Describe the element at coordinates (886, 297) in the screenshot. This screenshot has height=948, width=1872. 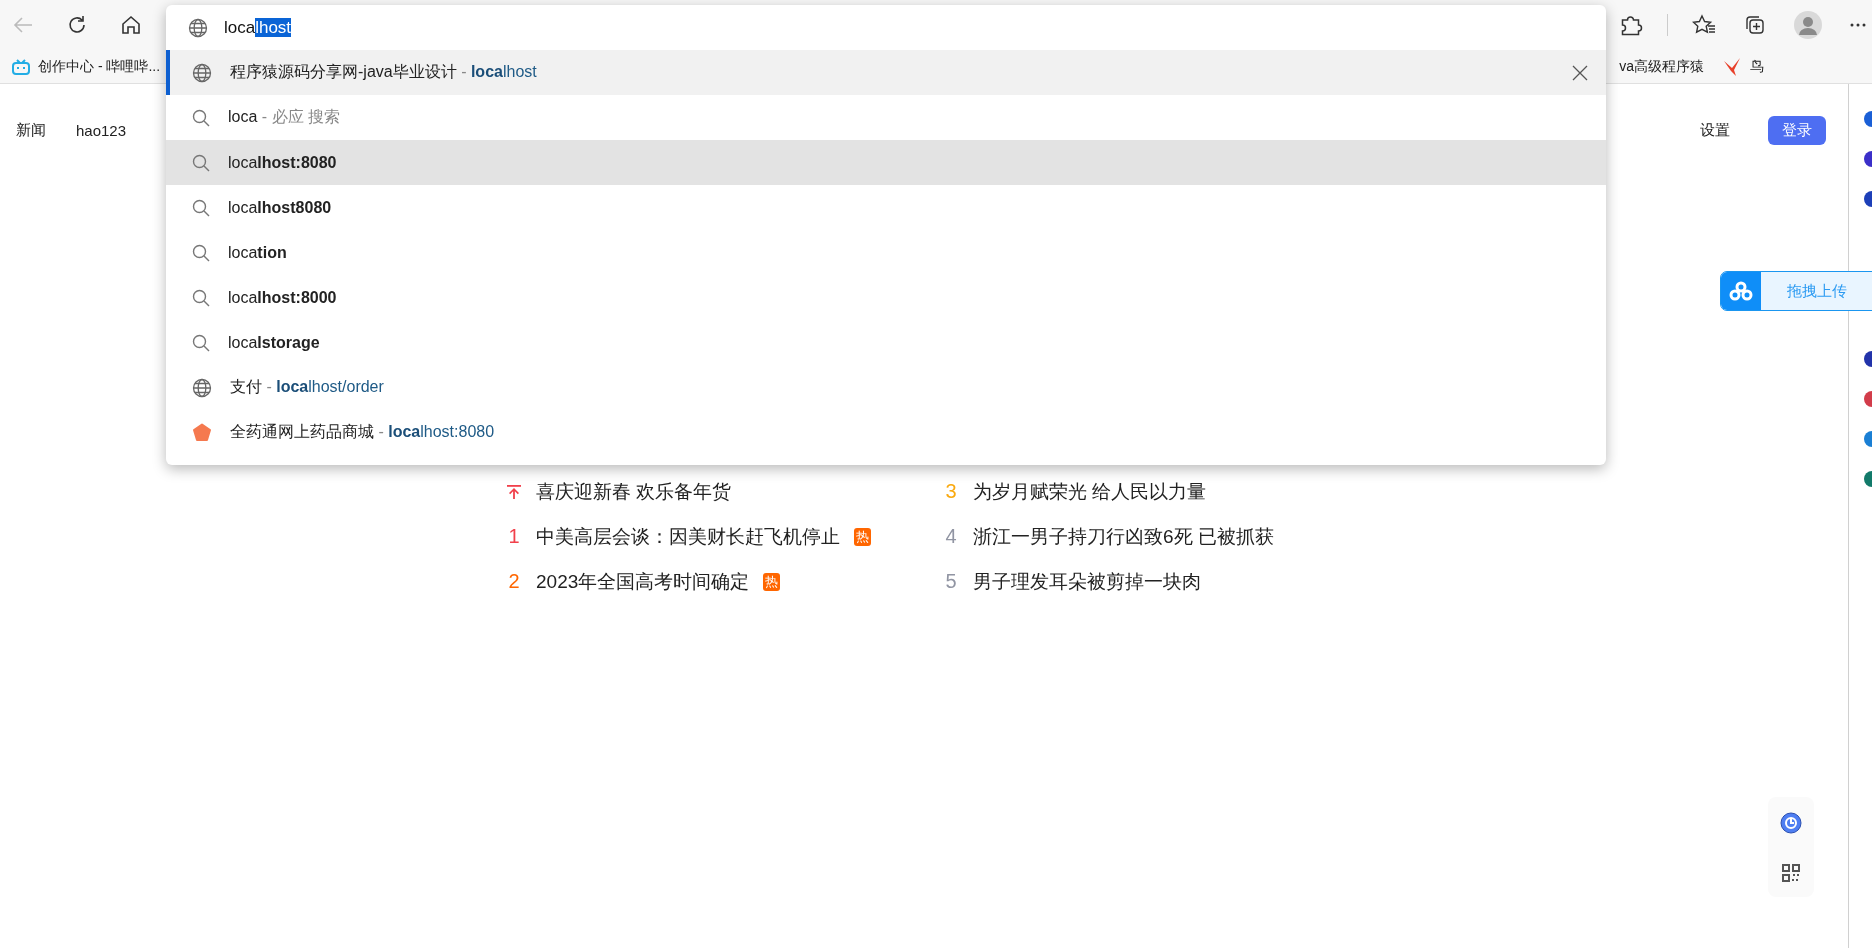
I see `suggestion-item: localhost:8000` at that location.